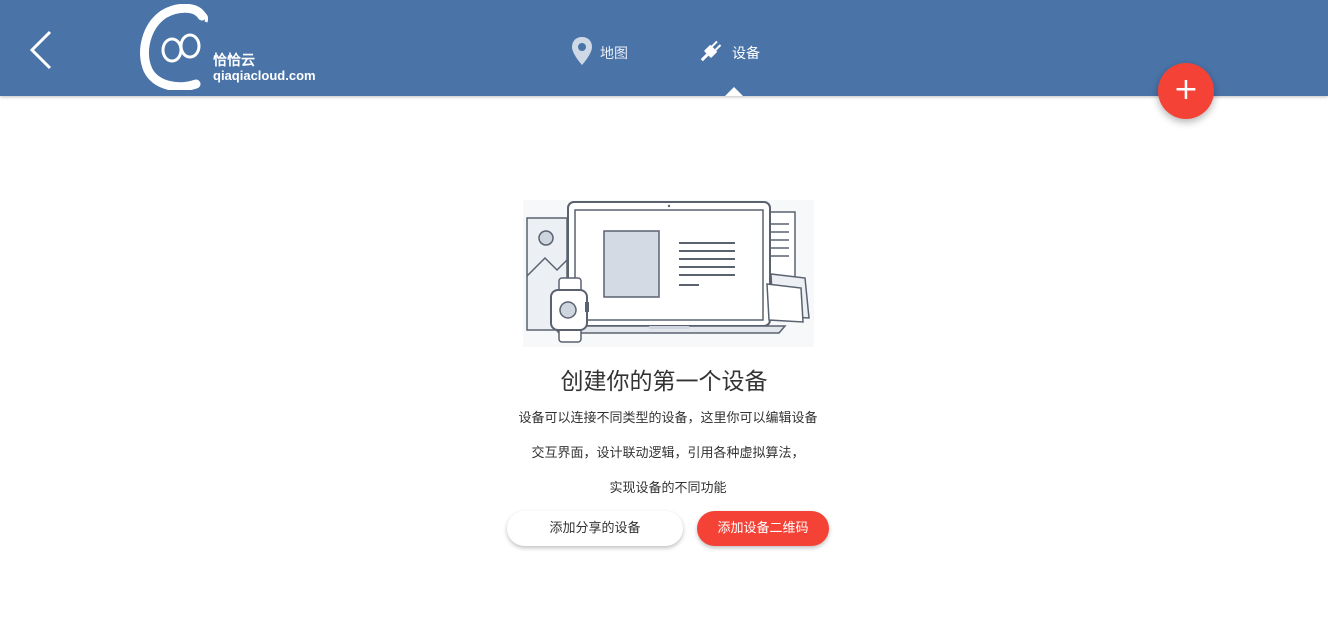 The width and height of the screenshot is (1328, 633). I want to click on add-device-qrcode-button: 添加设备二维码, so click(763, 528).